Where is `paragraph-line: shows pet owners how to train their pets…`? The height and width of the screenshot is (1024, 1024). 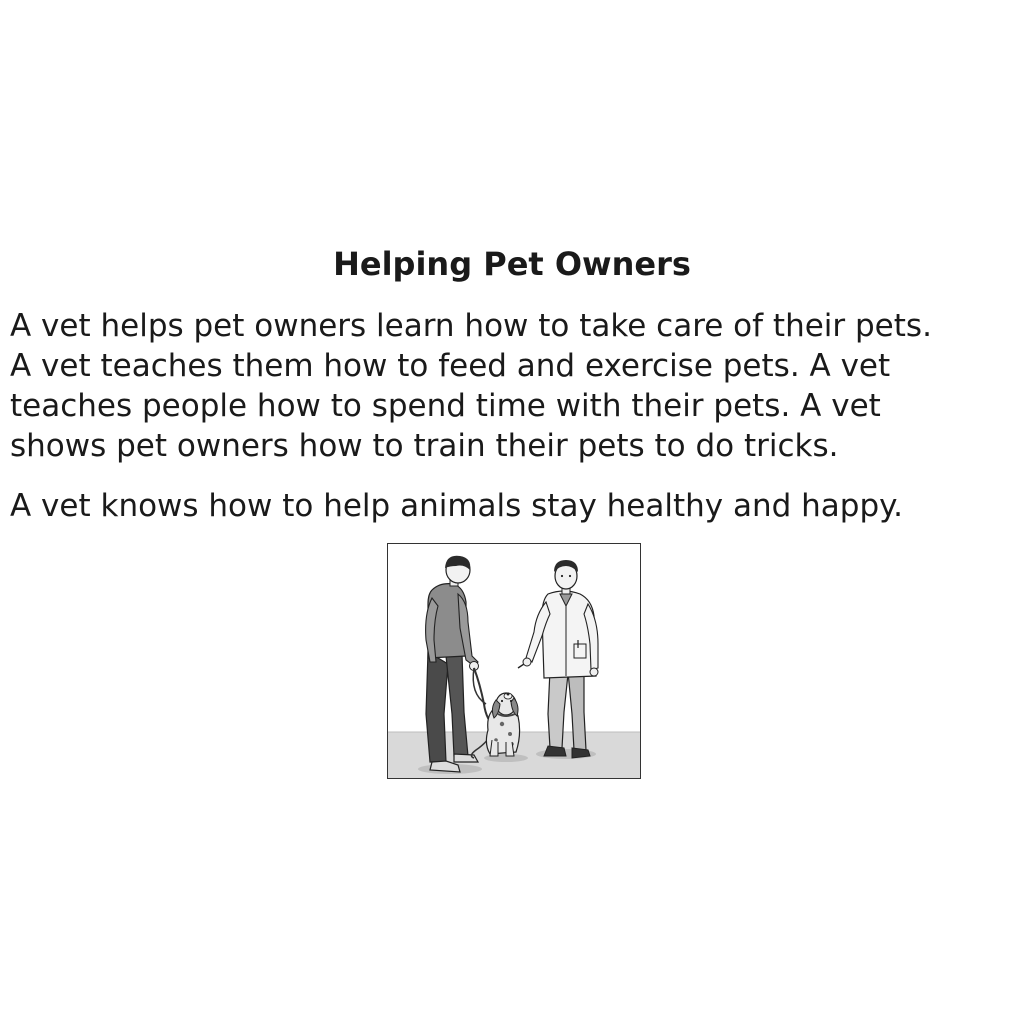 paragraph-line: shows pet owners how to train their pets… is located at coordinates (424, 446).